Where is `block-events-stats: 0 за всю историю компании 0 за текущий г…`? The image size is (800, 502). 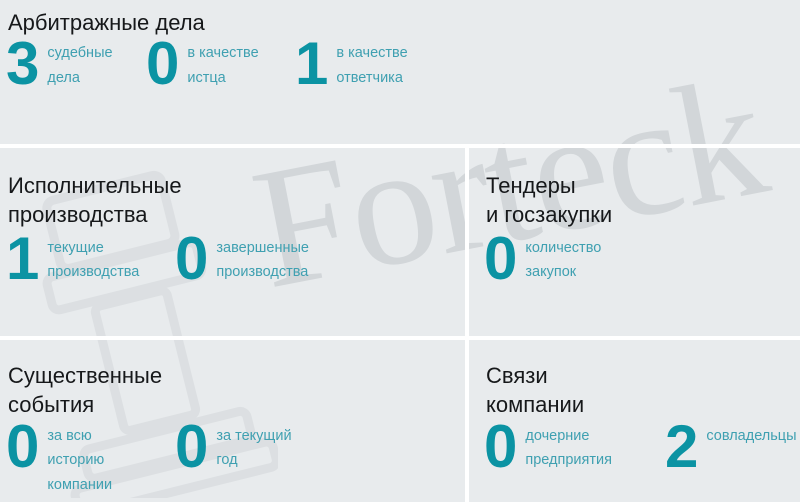
block-events-stats: 0 за всю историю компании 0 за текущий г… is located at coordinates (232, 457).